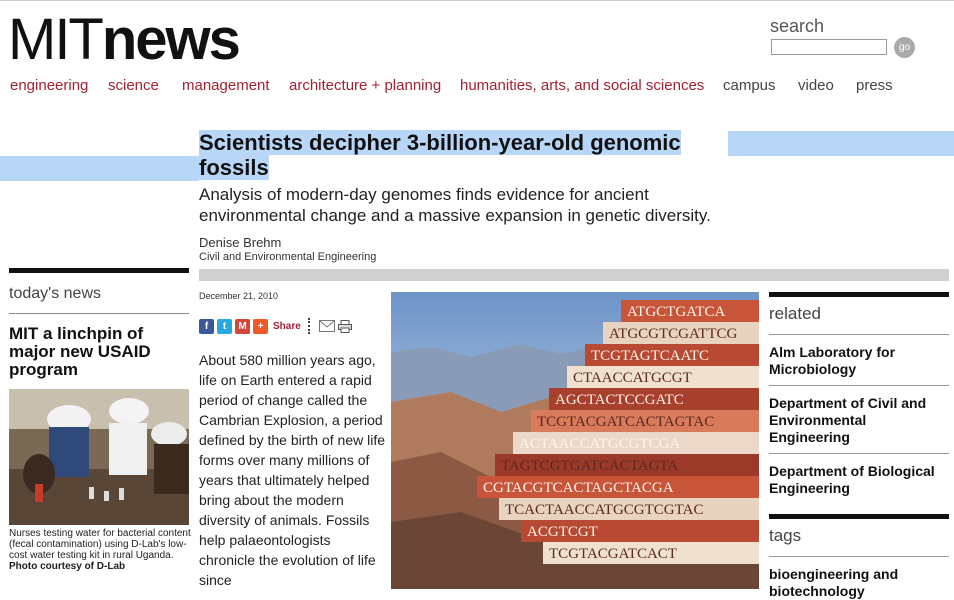 Image resolution: width=954 pixels, height=600 pixels. Describe the element at coordinates (816, 85) in the screenshot. I see `nav-video: video` at that location.